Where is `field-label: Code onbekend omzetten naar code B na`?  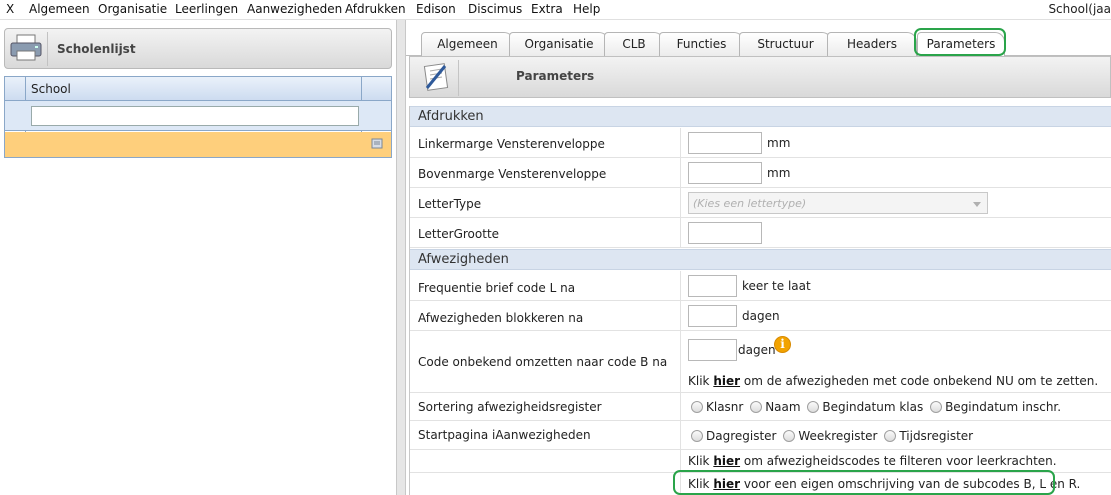 field-label: Code onbekend omzetten naar code B na is located at coordinates (543, 362).